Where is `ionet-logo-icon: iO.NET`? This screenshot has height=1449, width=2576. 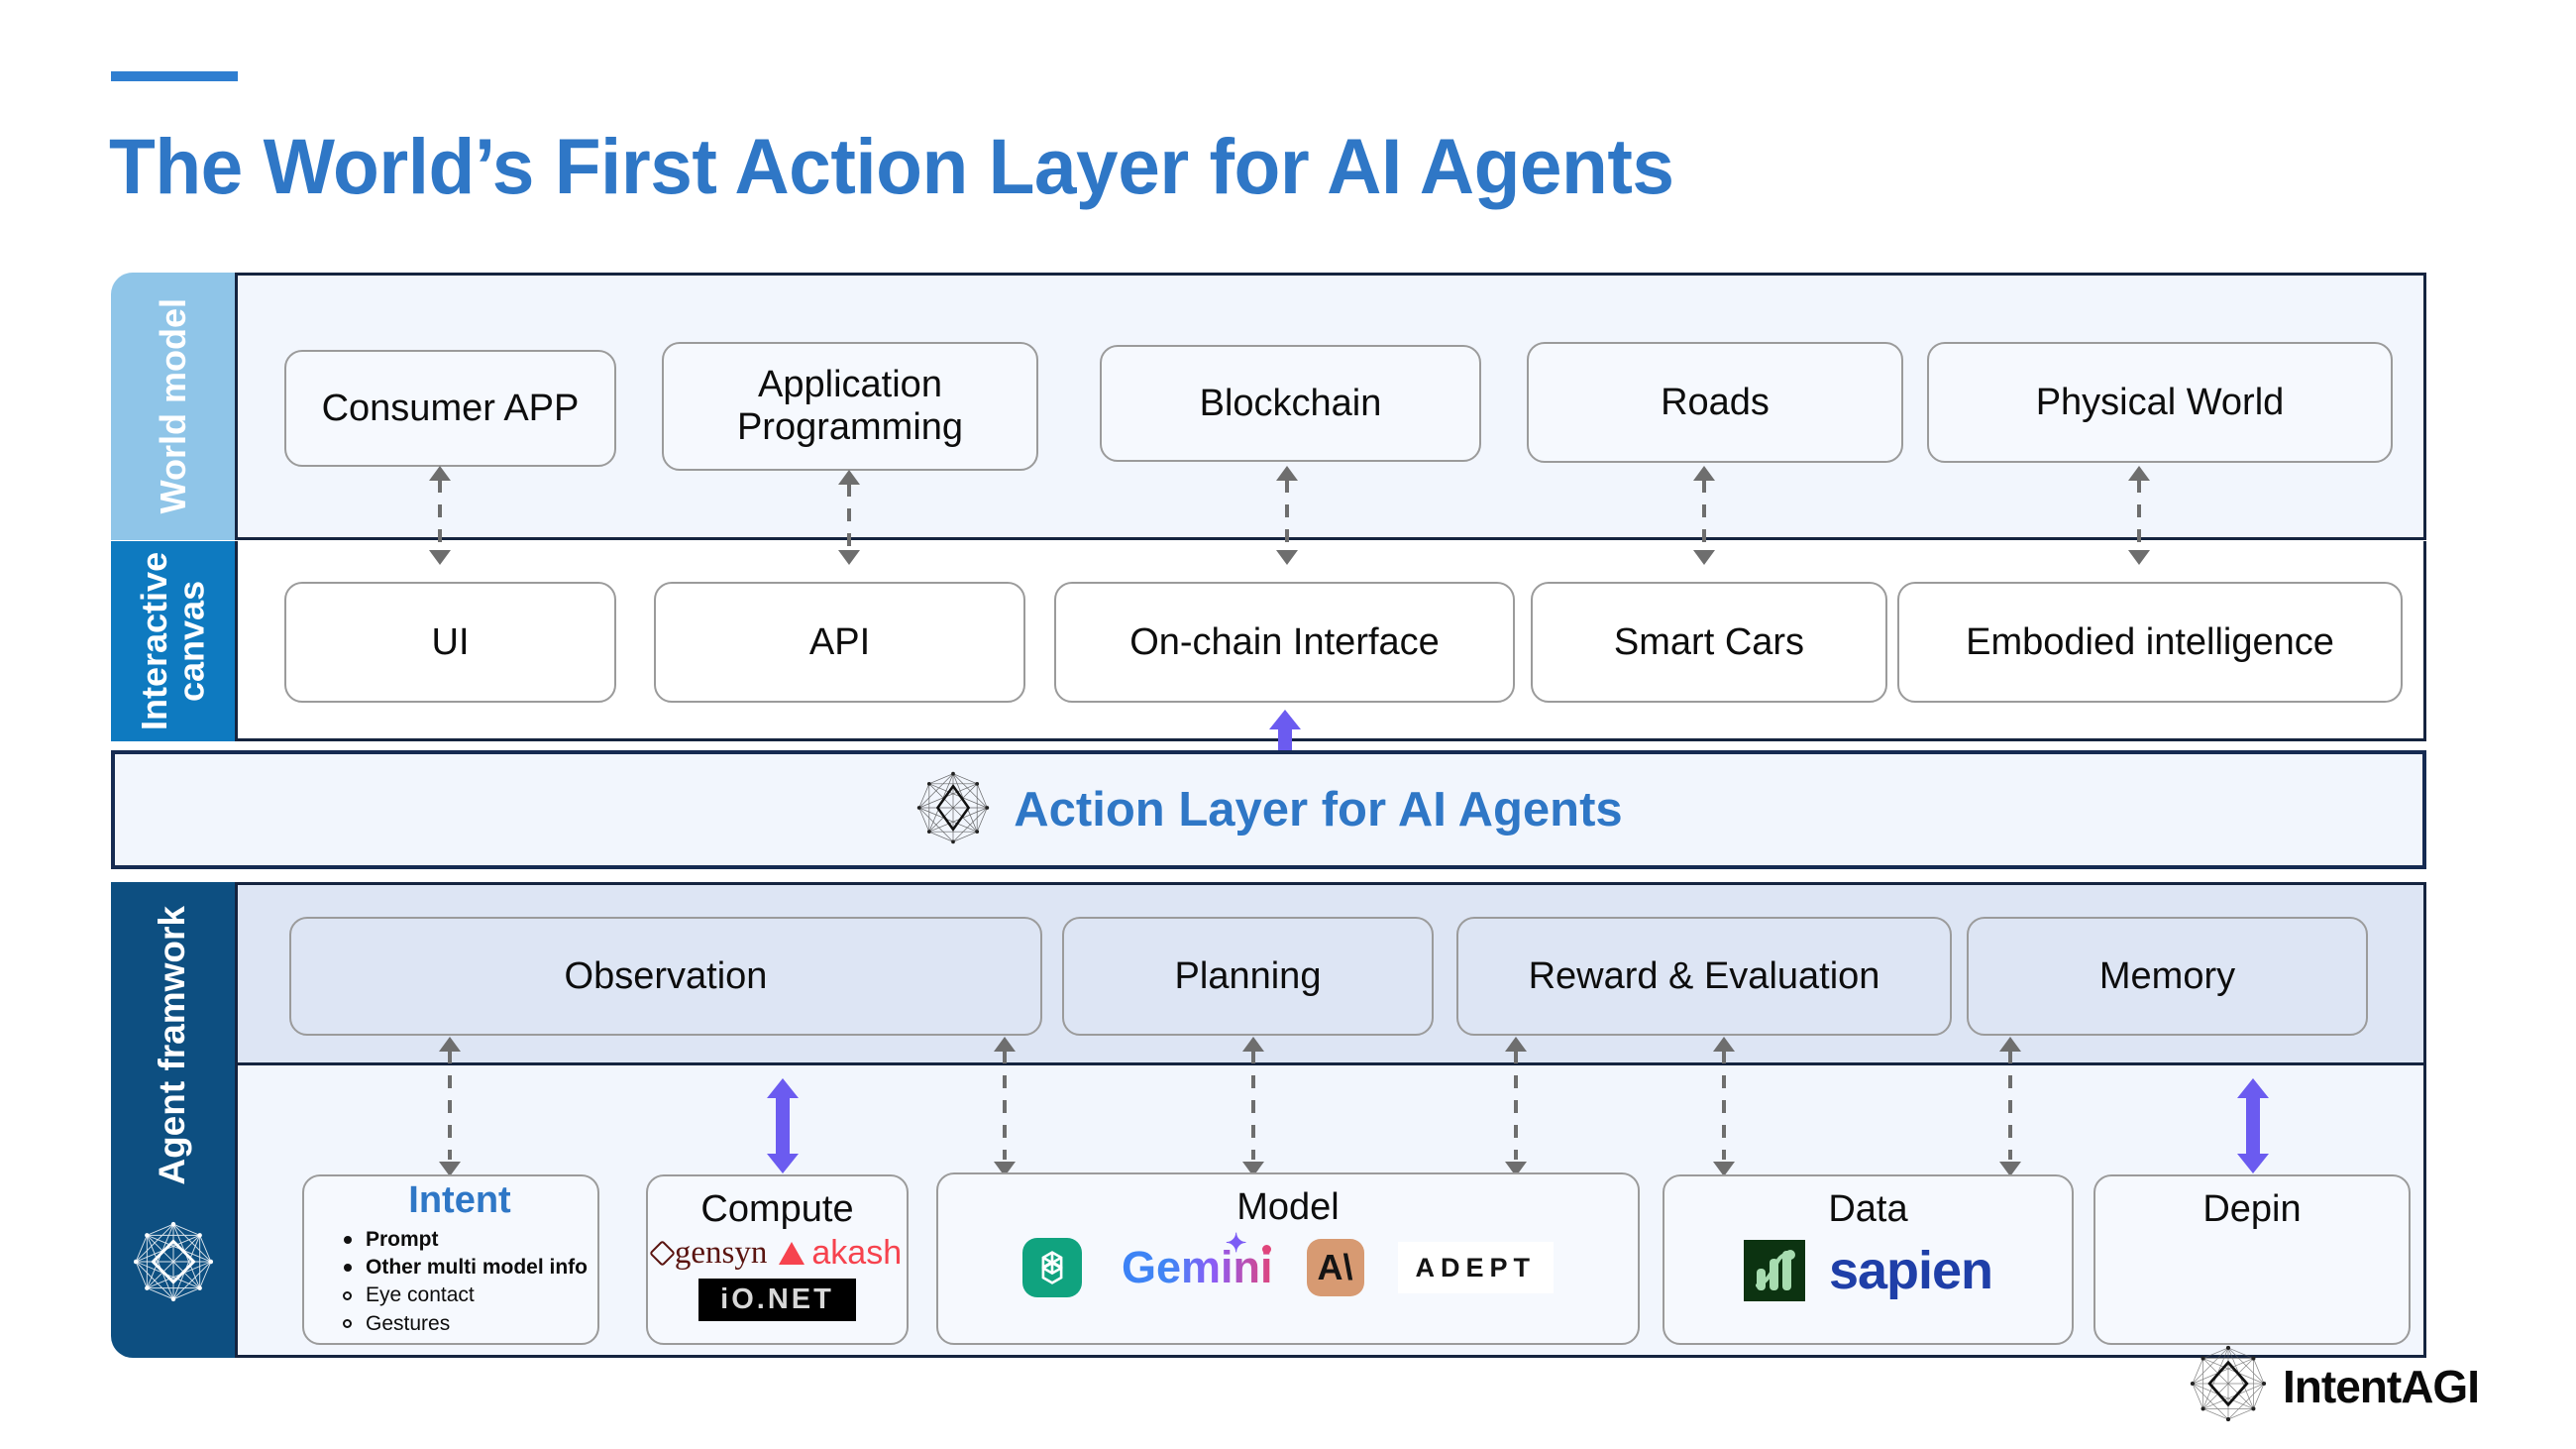 ionet-logo-icon: iO.NET is located at coordinates (777, 1300).